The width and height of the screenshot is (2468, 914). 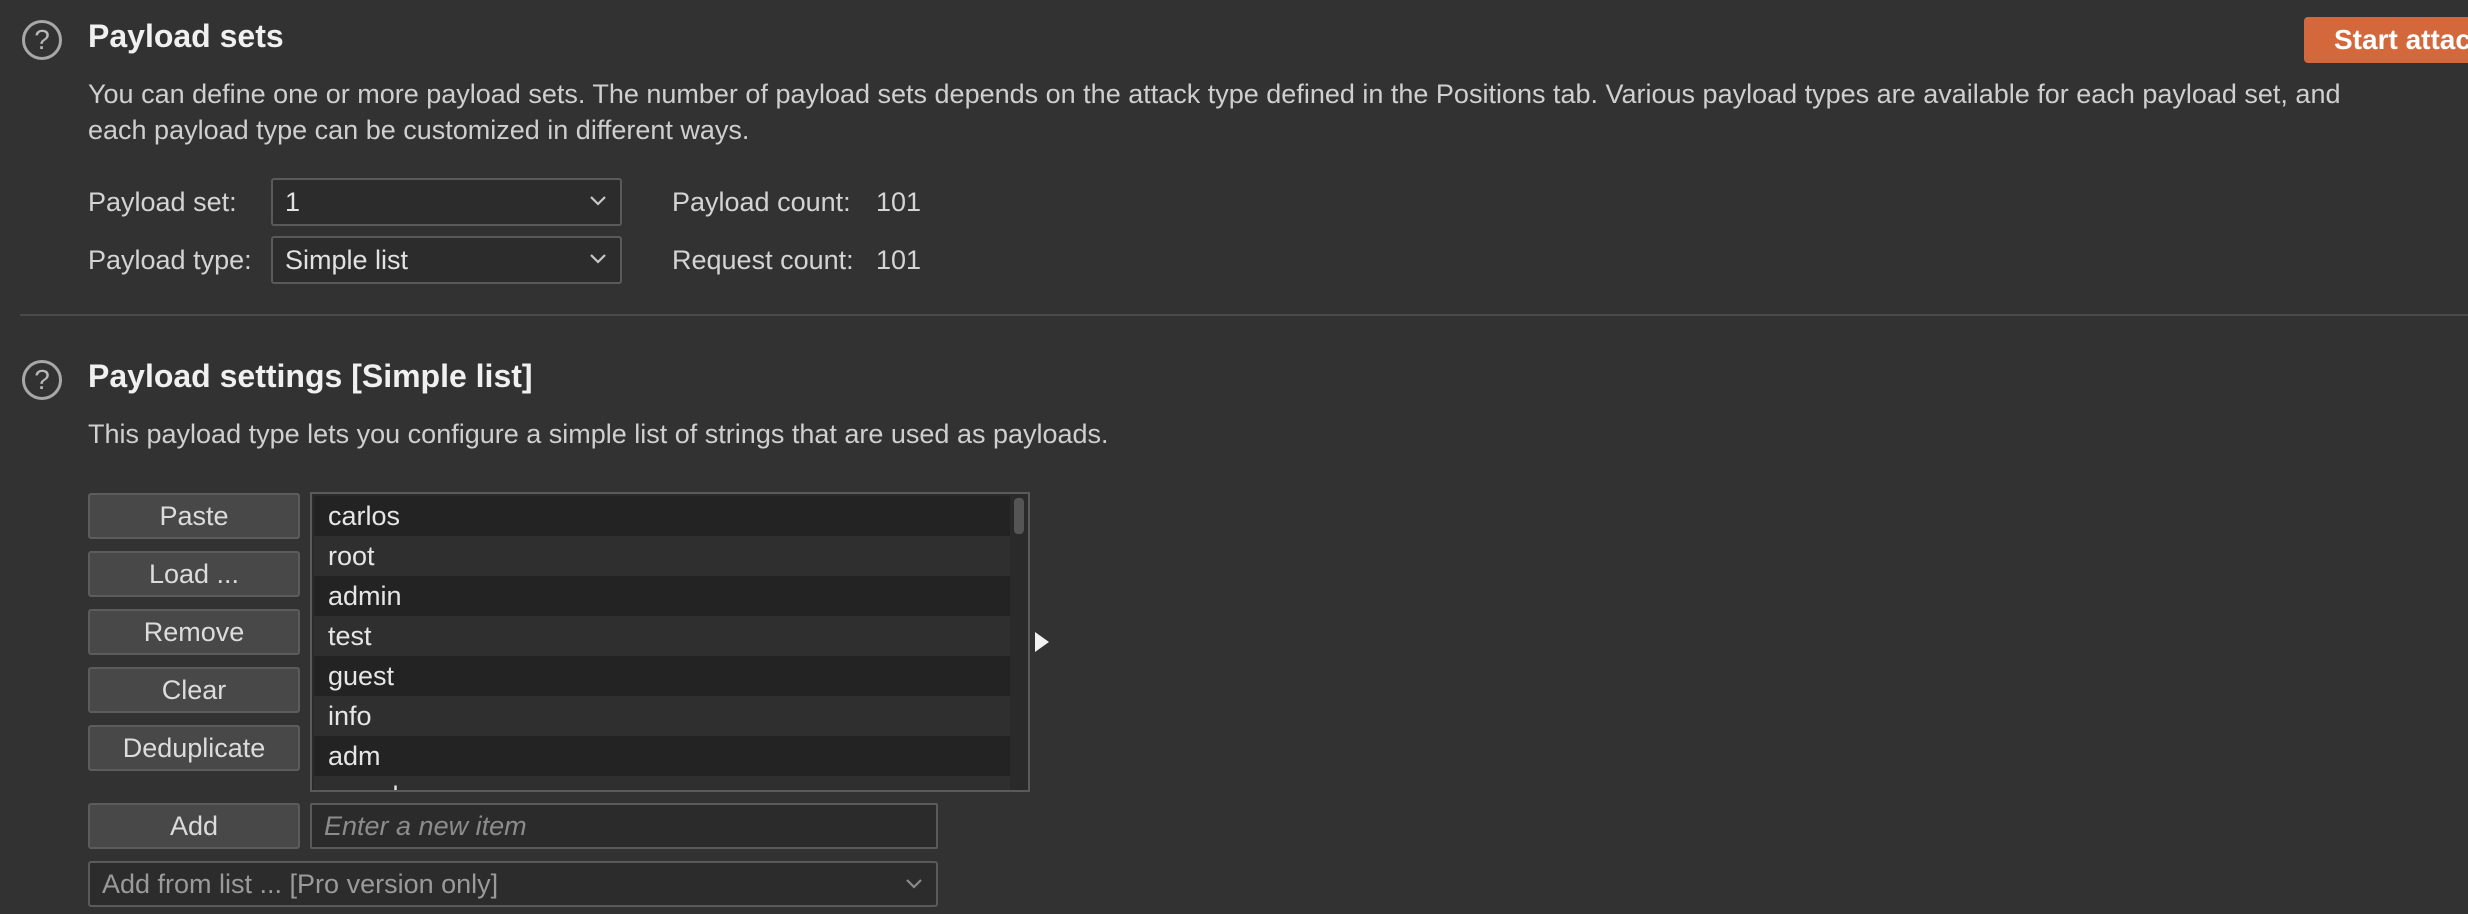 What do you see at coordinates (624, 826) in the screenshot?
I see `new-item-input: Enter a new item` at bounding box center [624, 826].